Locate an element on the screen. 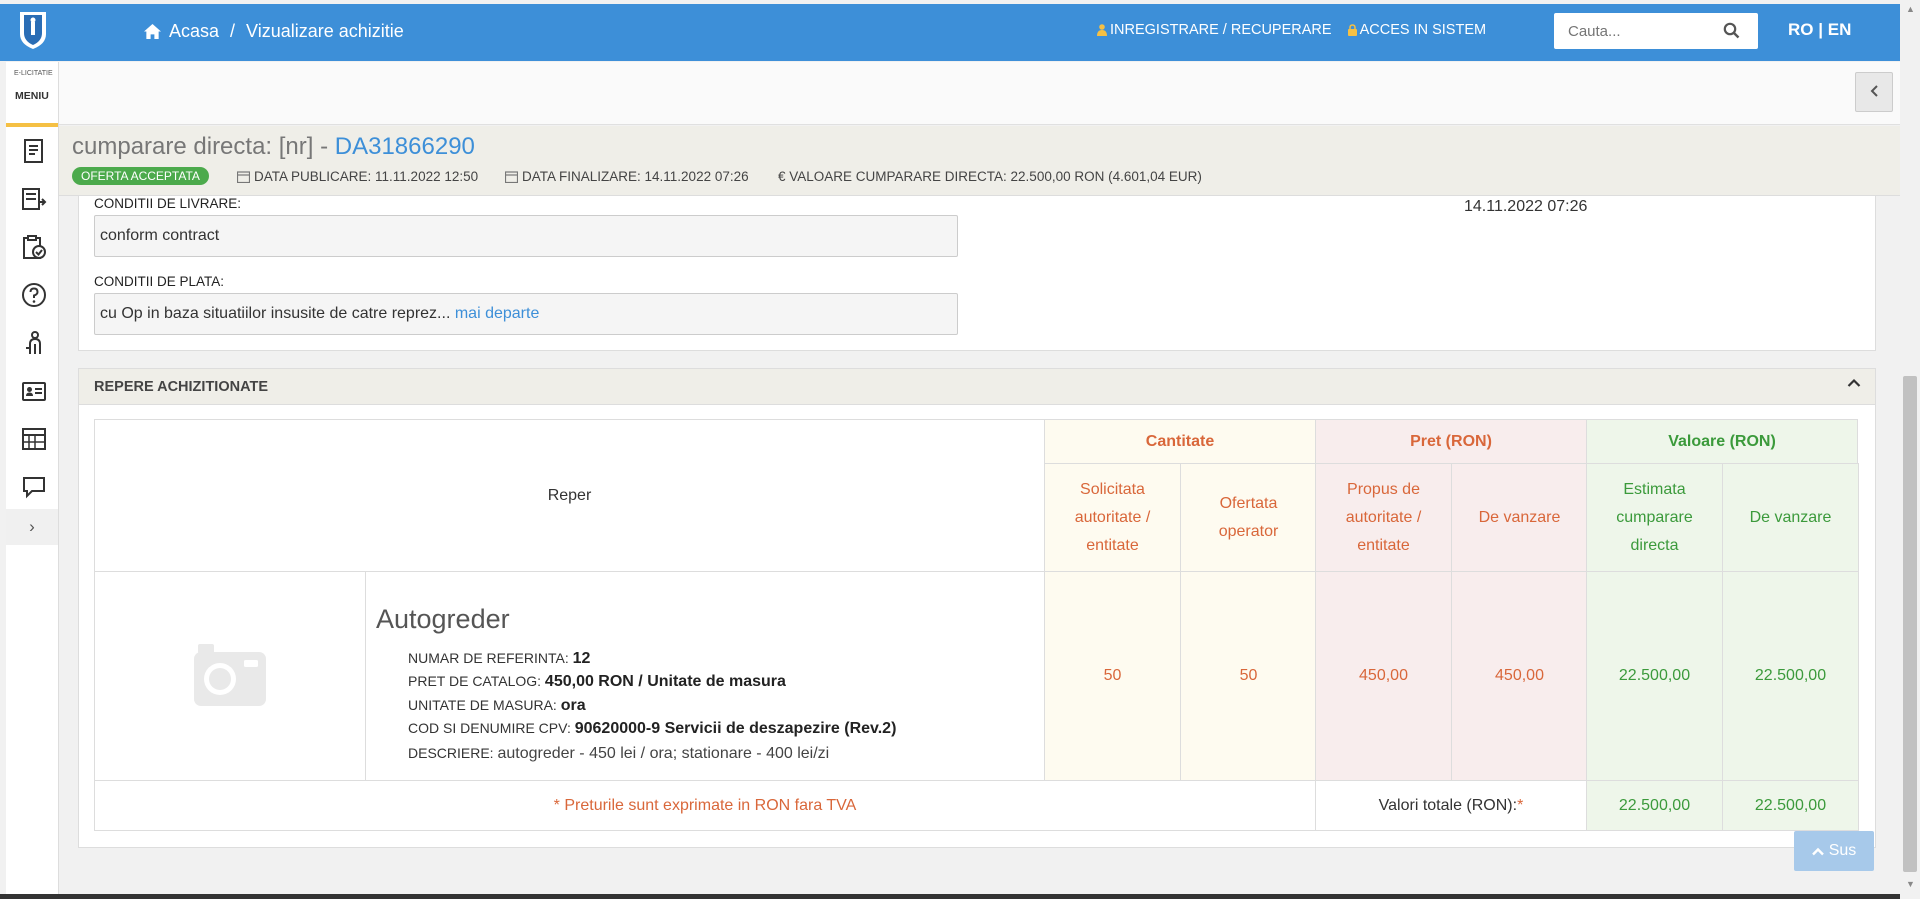 This screenshot has width=1920, height=899. person-icon is located at coordinates (34, 343).